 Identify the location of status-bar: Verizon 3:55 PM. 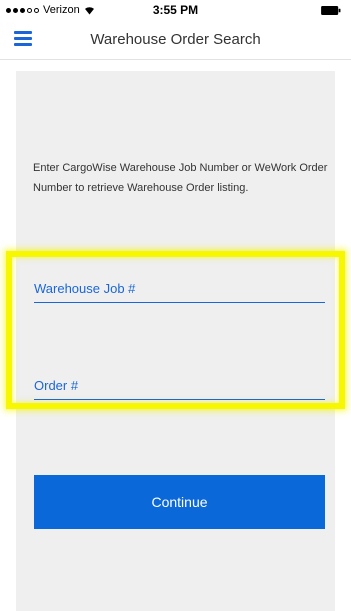
(175, 11).